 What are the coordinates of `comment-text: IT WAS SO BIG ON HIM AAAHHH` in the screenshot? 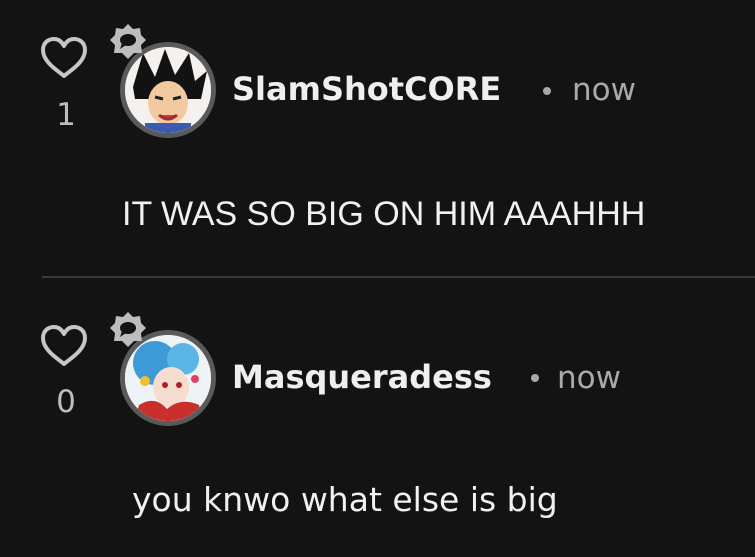 It's located at (384, 214).